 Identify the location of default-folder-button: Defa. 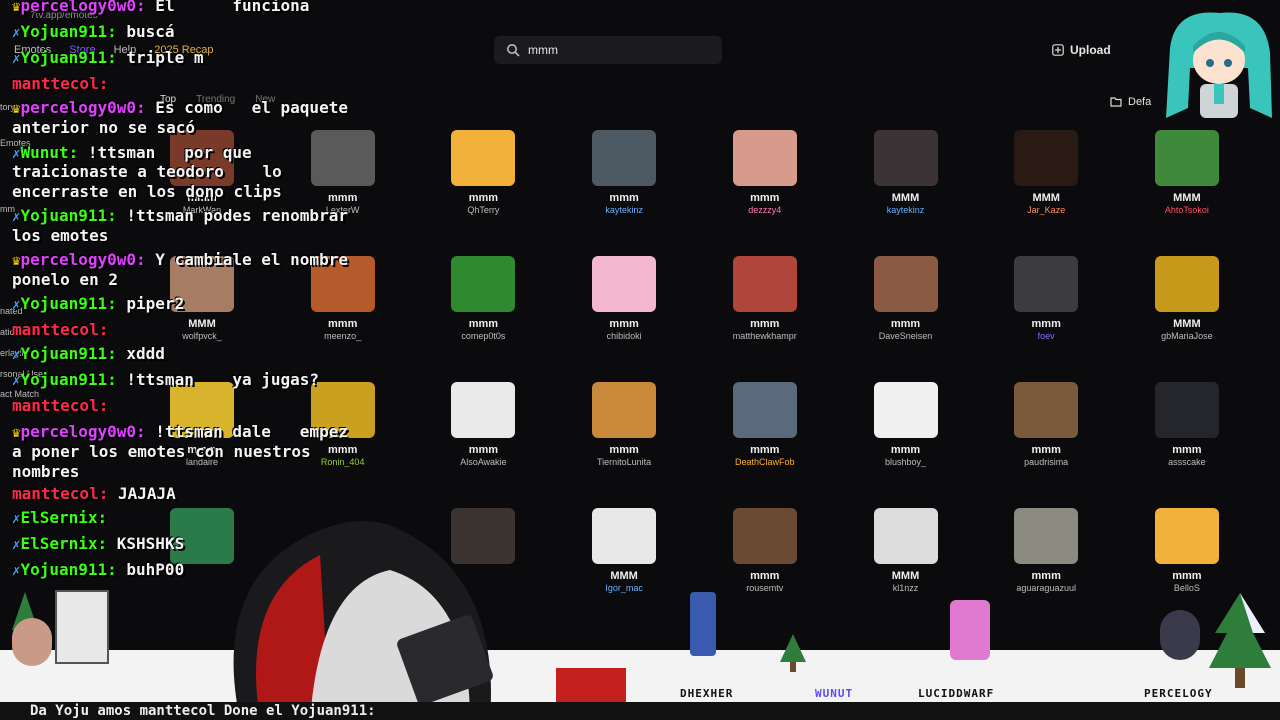
(1130, 102).